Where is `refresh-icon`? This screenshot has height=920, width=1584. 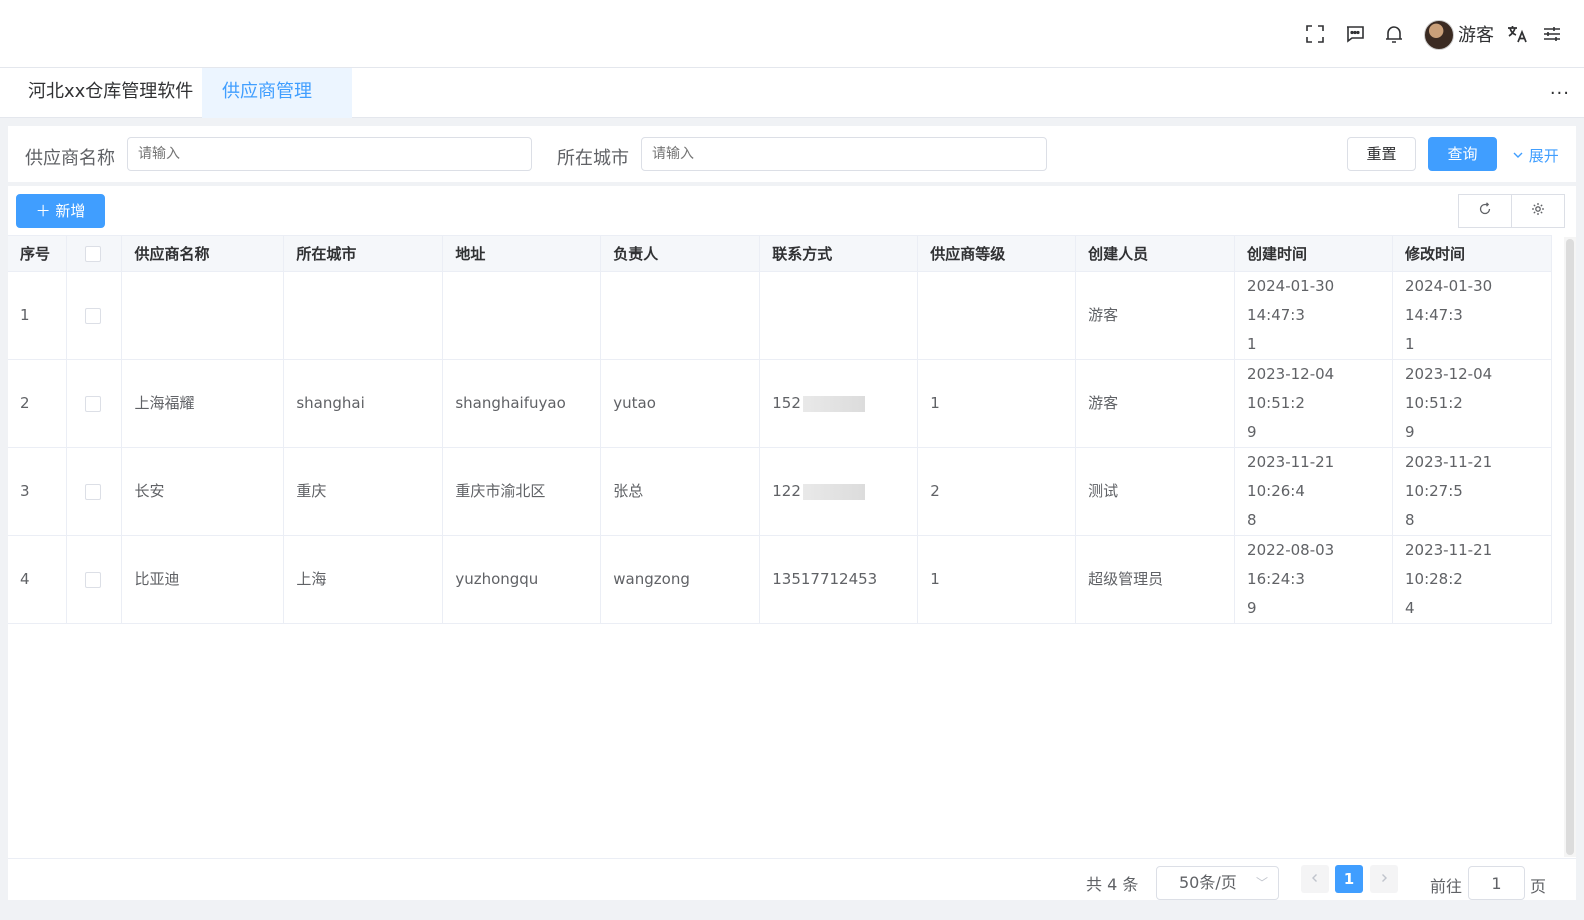
refresh-icon is located at coordinates (1485, 208).